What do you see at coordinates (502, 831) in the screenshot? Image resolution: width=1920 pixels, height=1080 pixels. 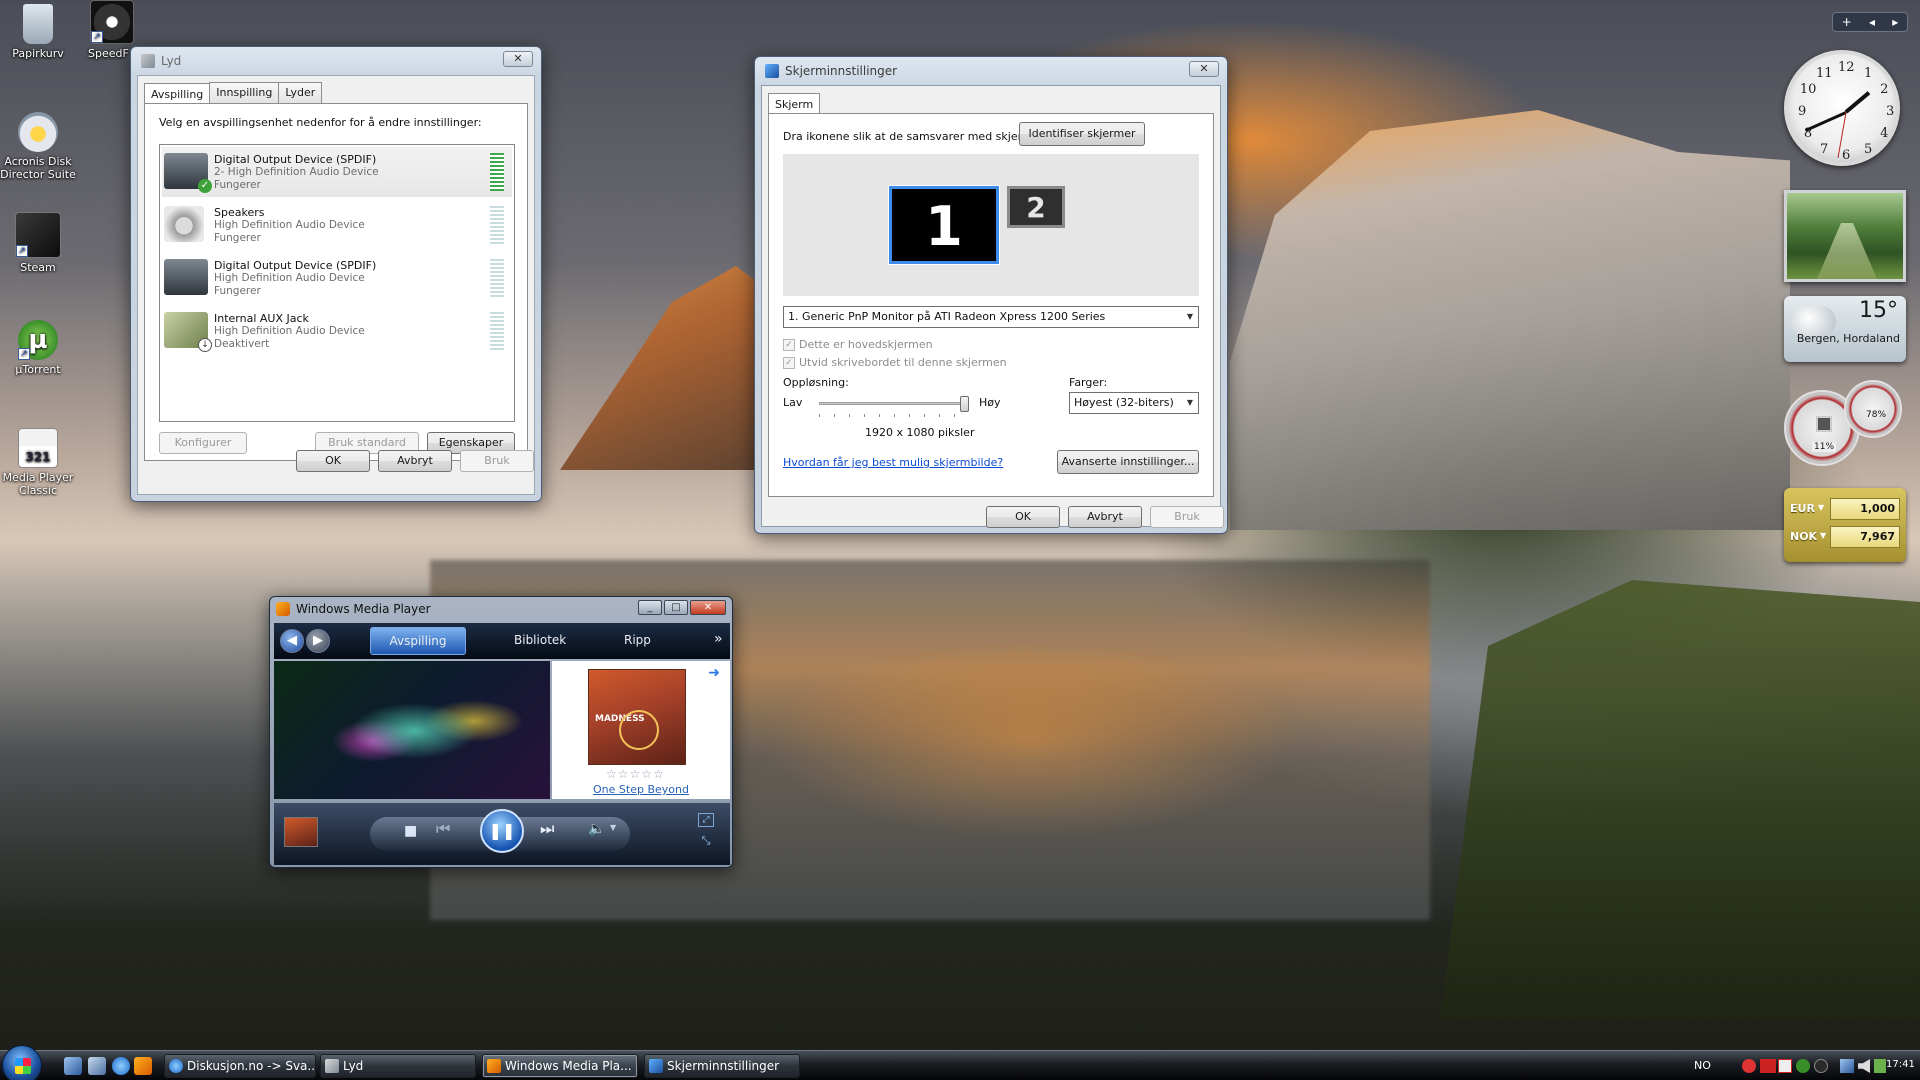 I see `pause-button: ❚❚` at bounding box center [502, 831].